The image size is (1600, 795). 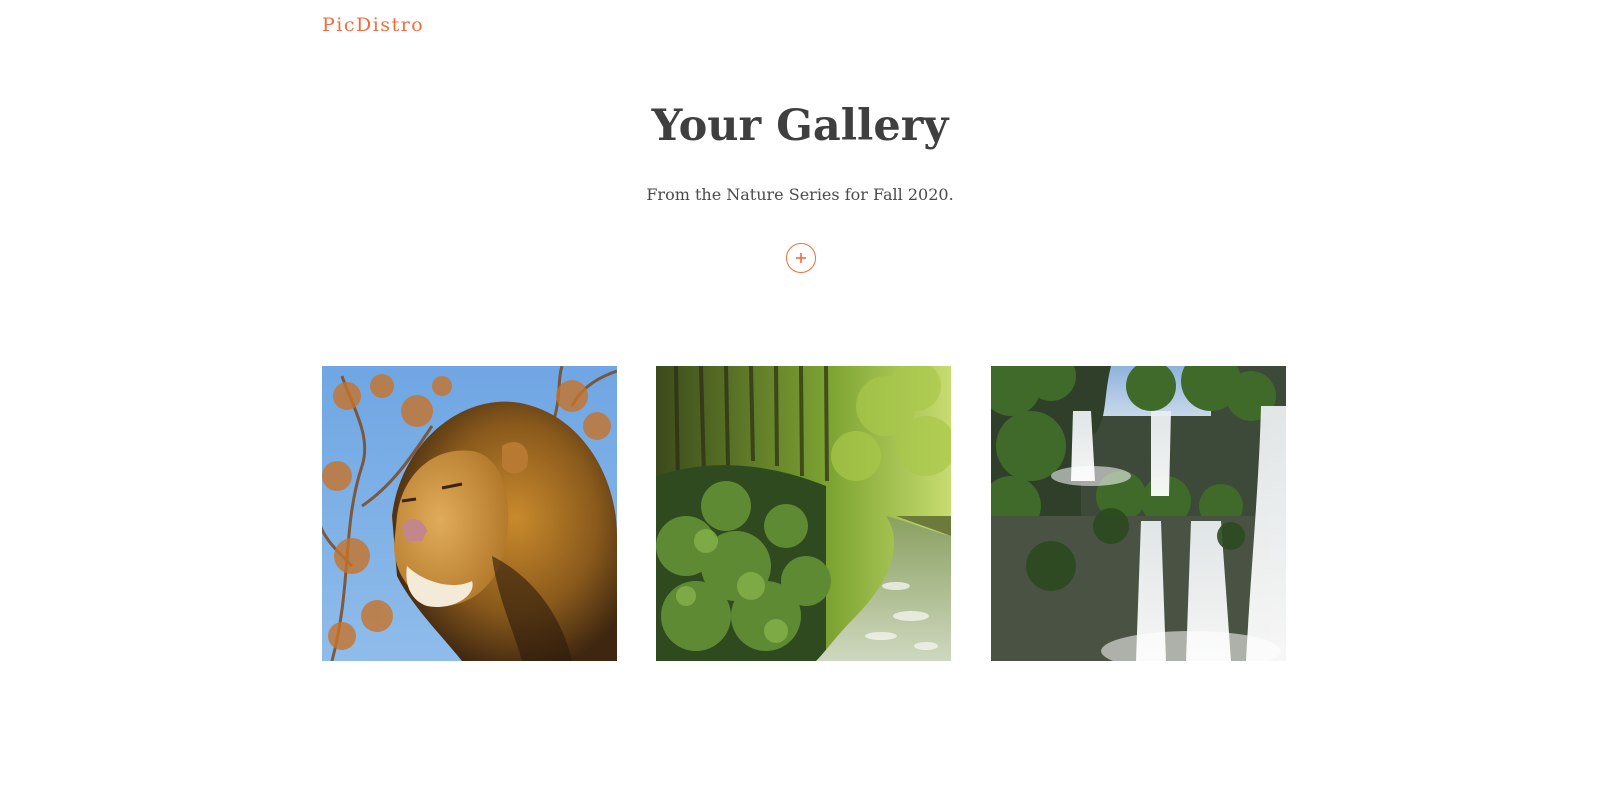 What do you see at coordinates (800, 126) in the screenshot?
I see `page-title: Your Gallery` at bounding box center [800, 126].